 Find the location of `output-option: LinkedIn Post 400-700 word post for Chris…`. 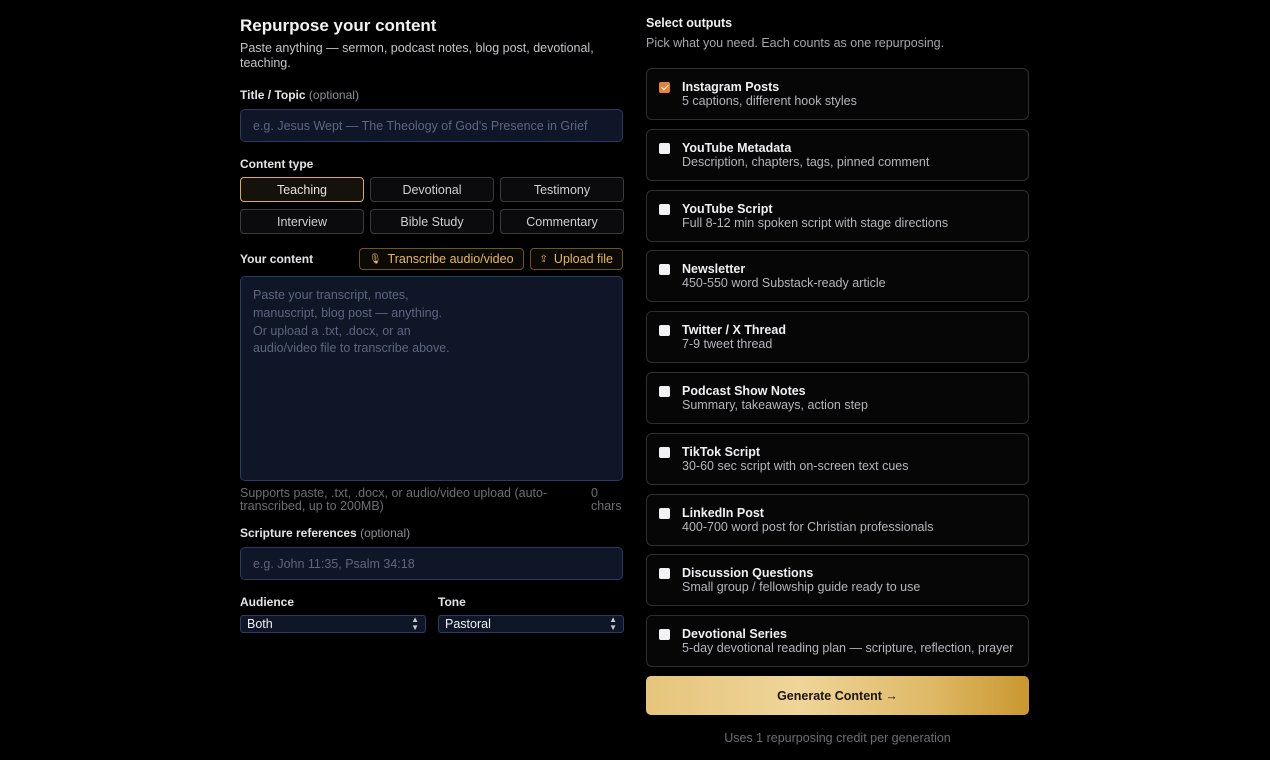

output-option: LinkedIn Post 400-700 word post for Chris… is located at coordinates (837, 519).